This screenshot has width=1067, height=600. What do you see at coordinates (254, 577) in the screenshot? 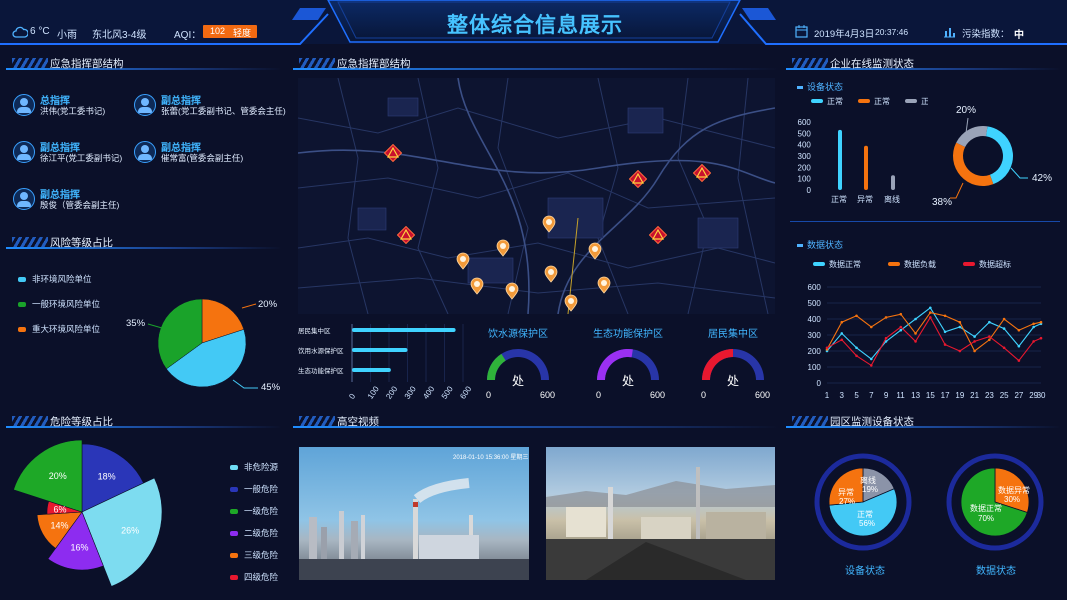
I see `danger-legend-item: 四级危险` at bounding box center [254, 577].